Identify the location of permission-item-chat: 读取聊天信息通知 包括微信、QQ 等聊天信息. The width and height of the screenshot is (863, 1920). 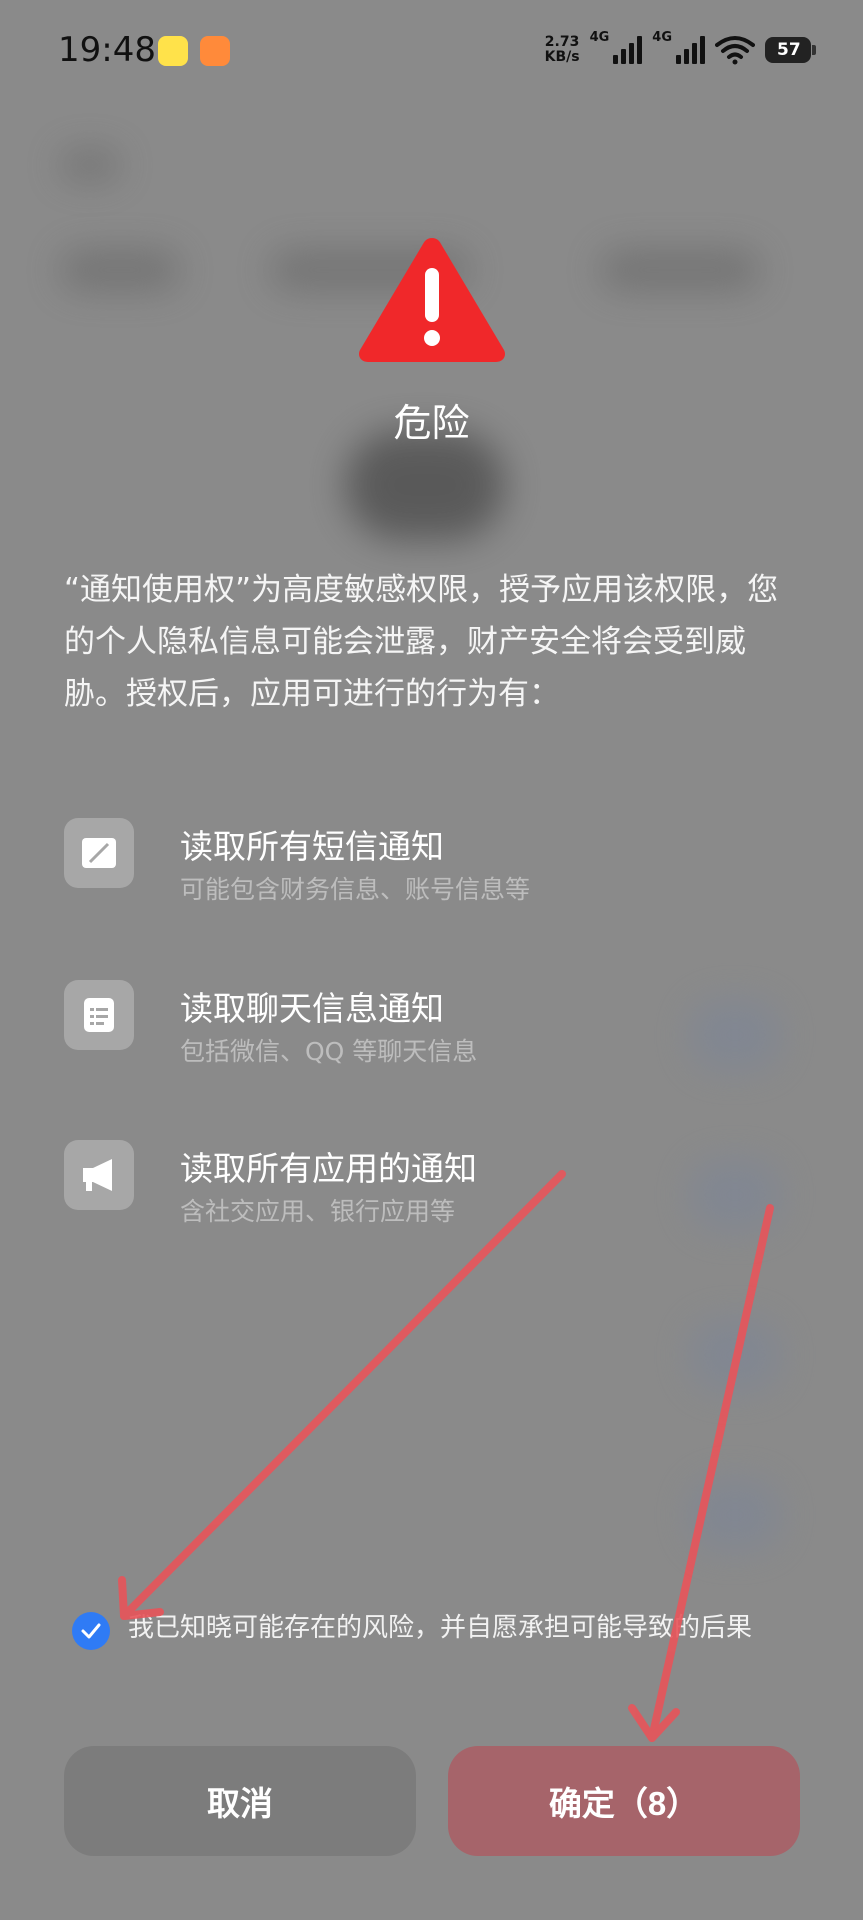
(434, 1030).